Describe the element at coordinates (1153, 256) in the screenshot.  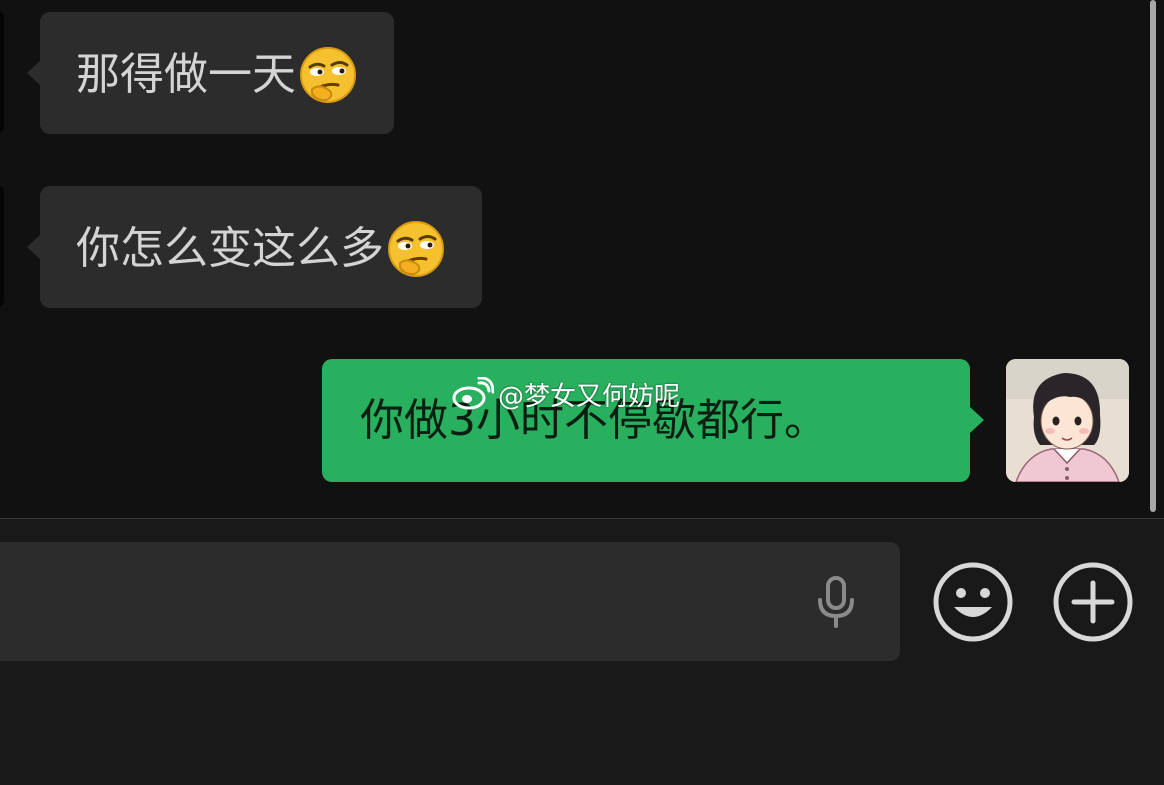
I see `scrollbar` at that location.